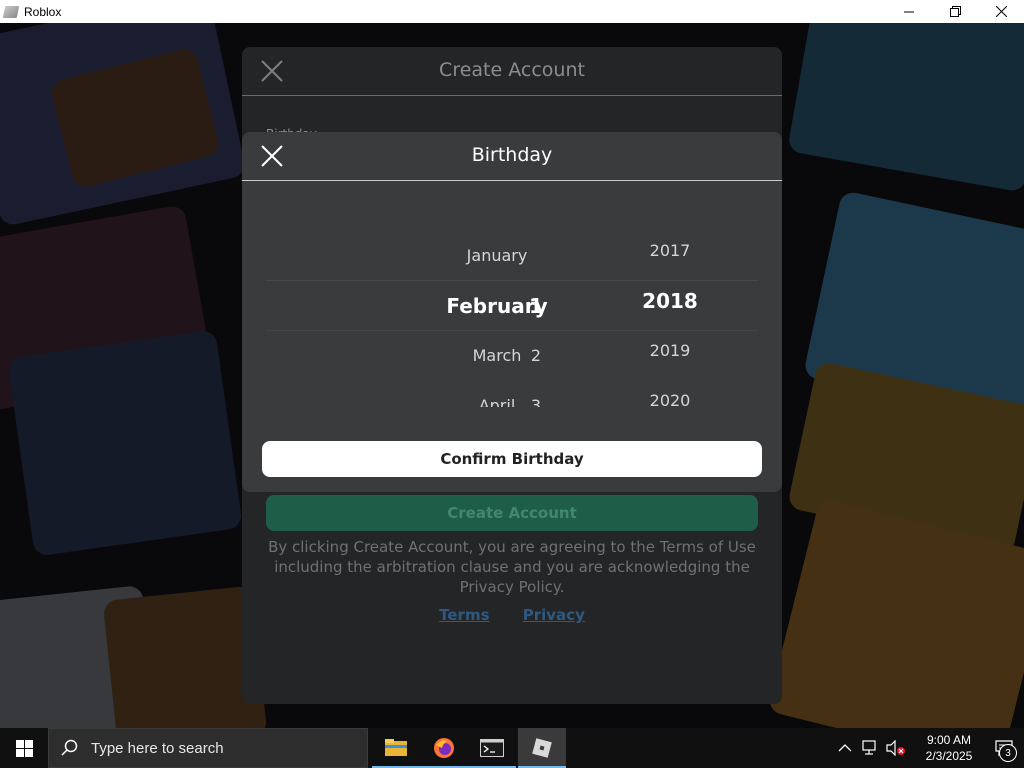 The height and width of the screenshot is (768, 1024). I want to click on birthday-header: Birthday, so click(512, 156).